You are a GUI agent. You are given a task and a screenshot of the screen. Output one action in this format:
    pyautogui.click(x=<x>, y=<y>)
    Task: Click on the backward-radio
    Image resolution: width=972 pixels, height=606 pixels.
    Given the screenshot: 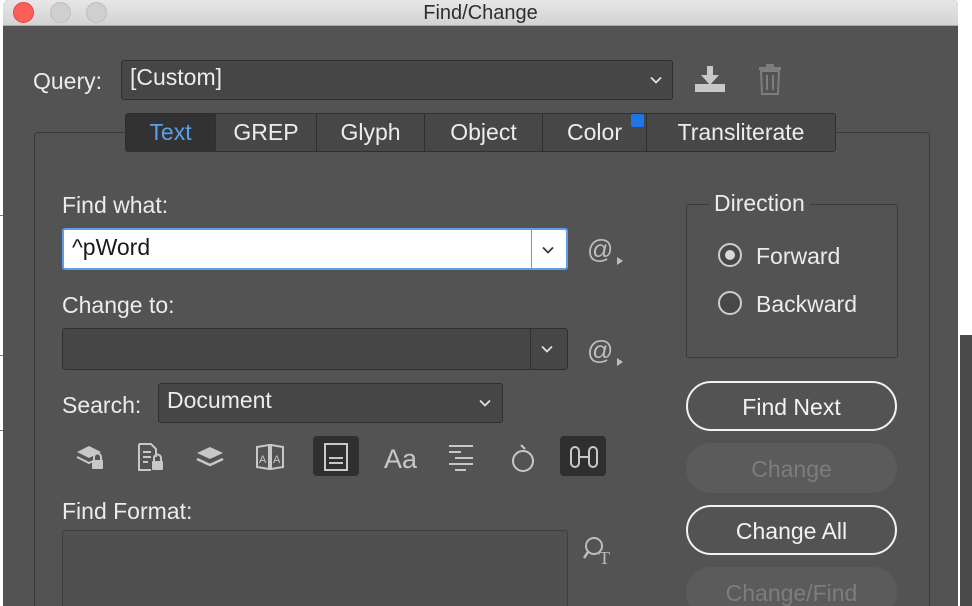 What is the action you would take?
    pyautogui.click(x=730, y=303)
    